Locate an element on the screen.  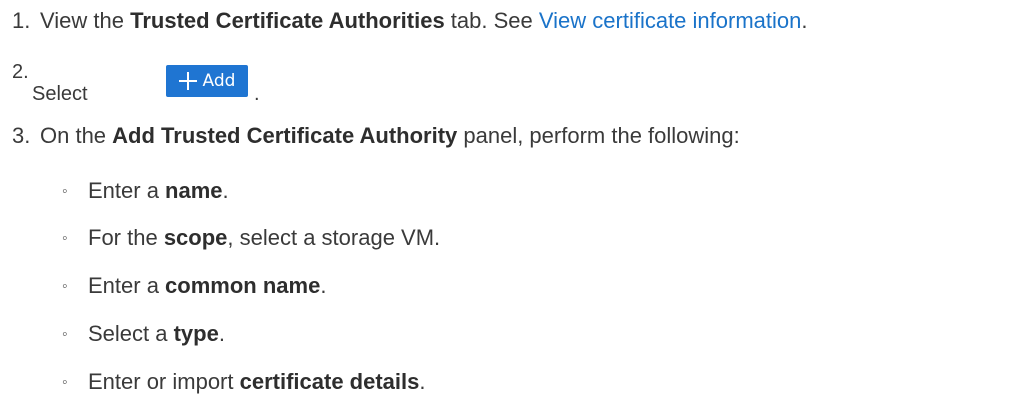
step-text: View the is located at coordinates (85, 20).